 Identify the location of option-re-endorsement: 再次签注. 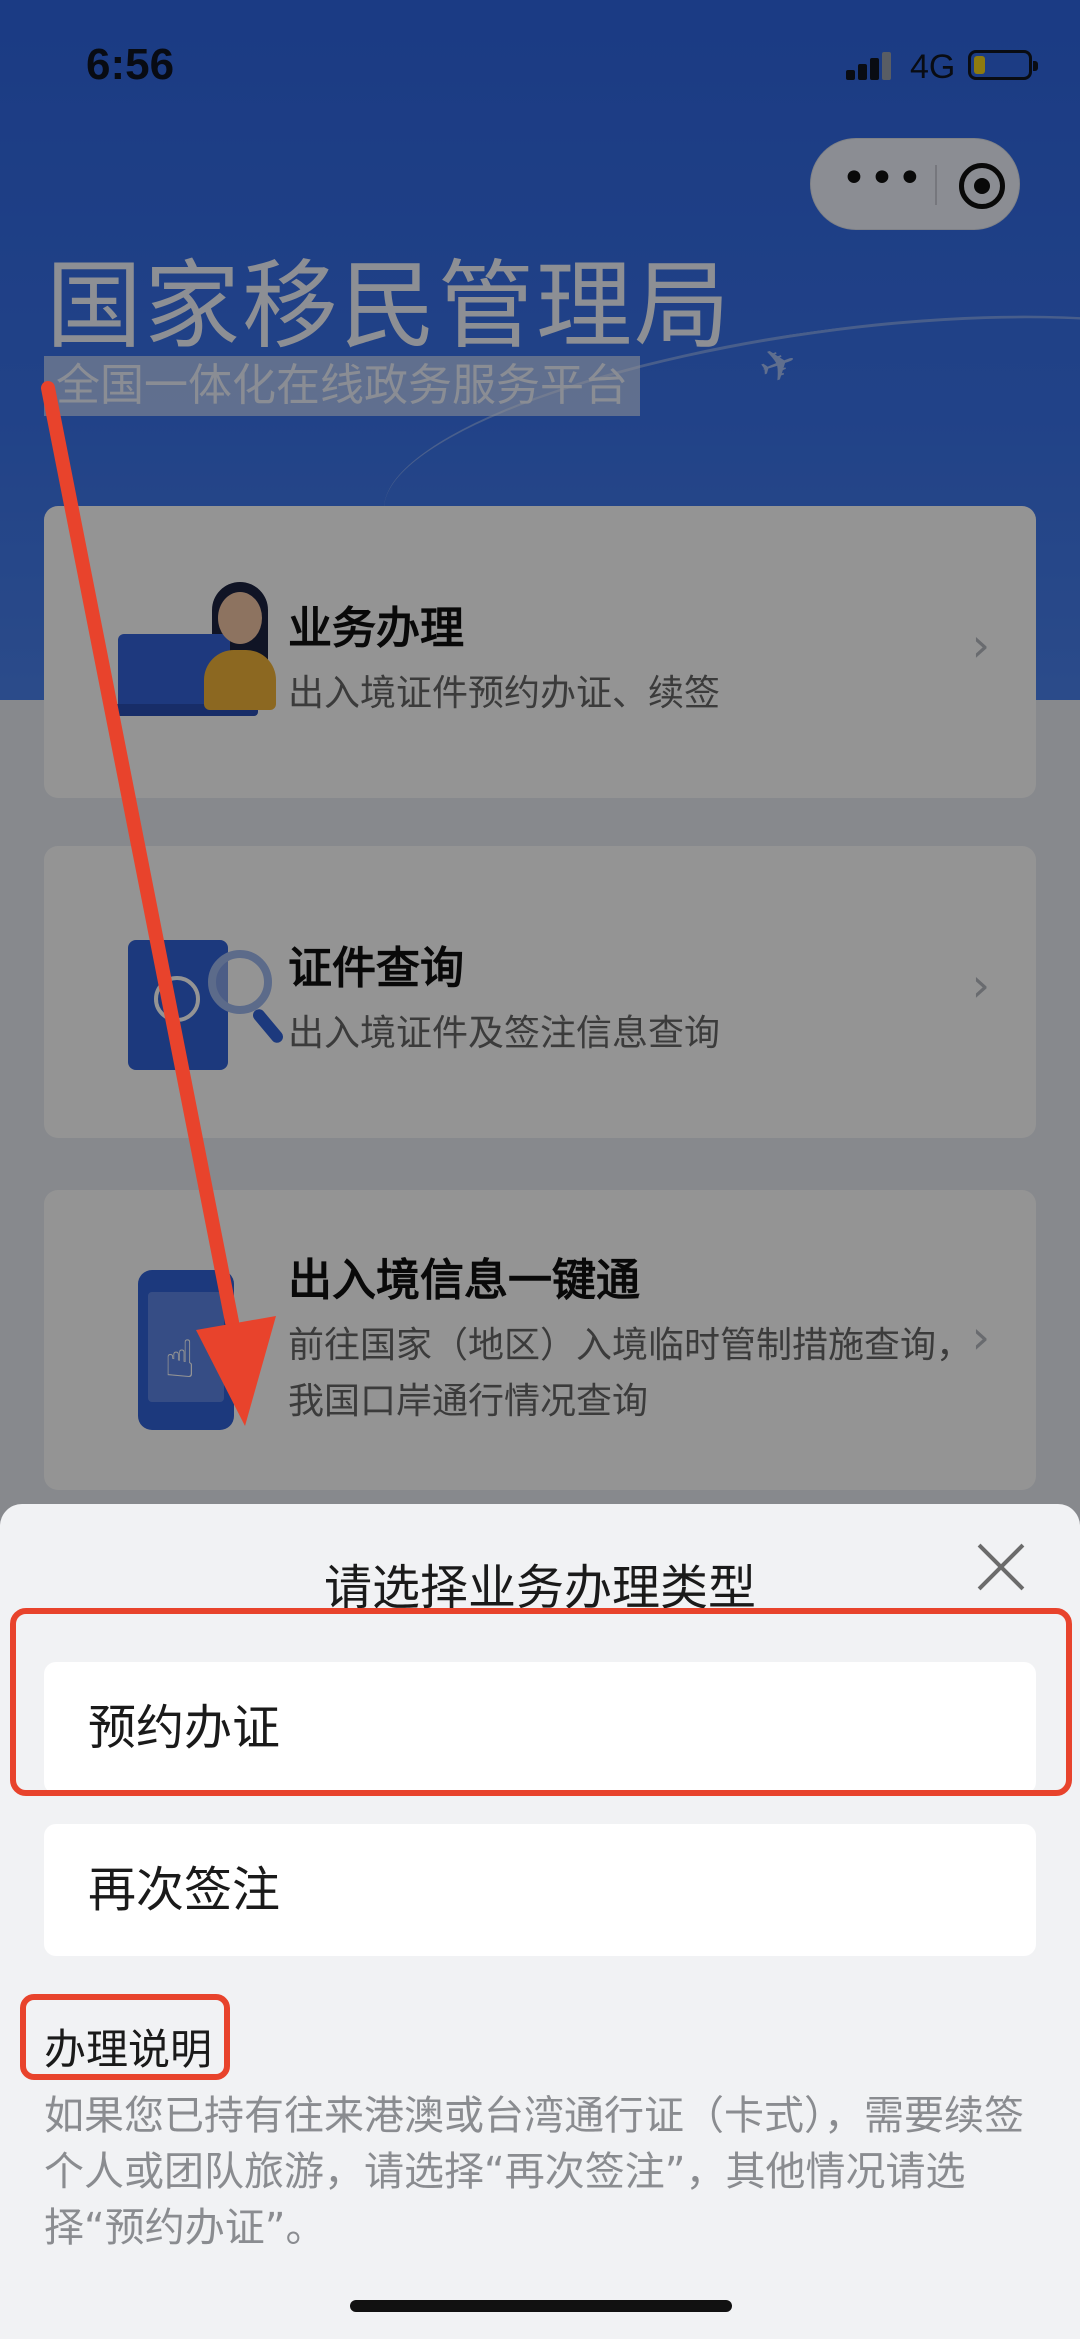
(540, 1890).